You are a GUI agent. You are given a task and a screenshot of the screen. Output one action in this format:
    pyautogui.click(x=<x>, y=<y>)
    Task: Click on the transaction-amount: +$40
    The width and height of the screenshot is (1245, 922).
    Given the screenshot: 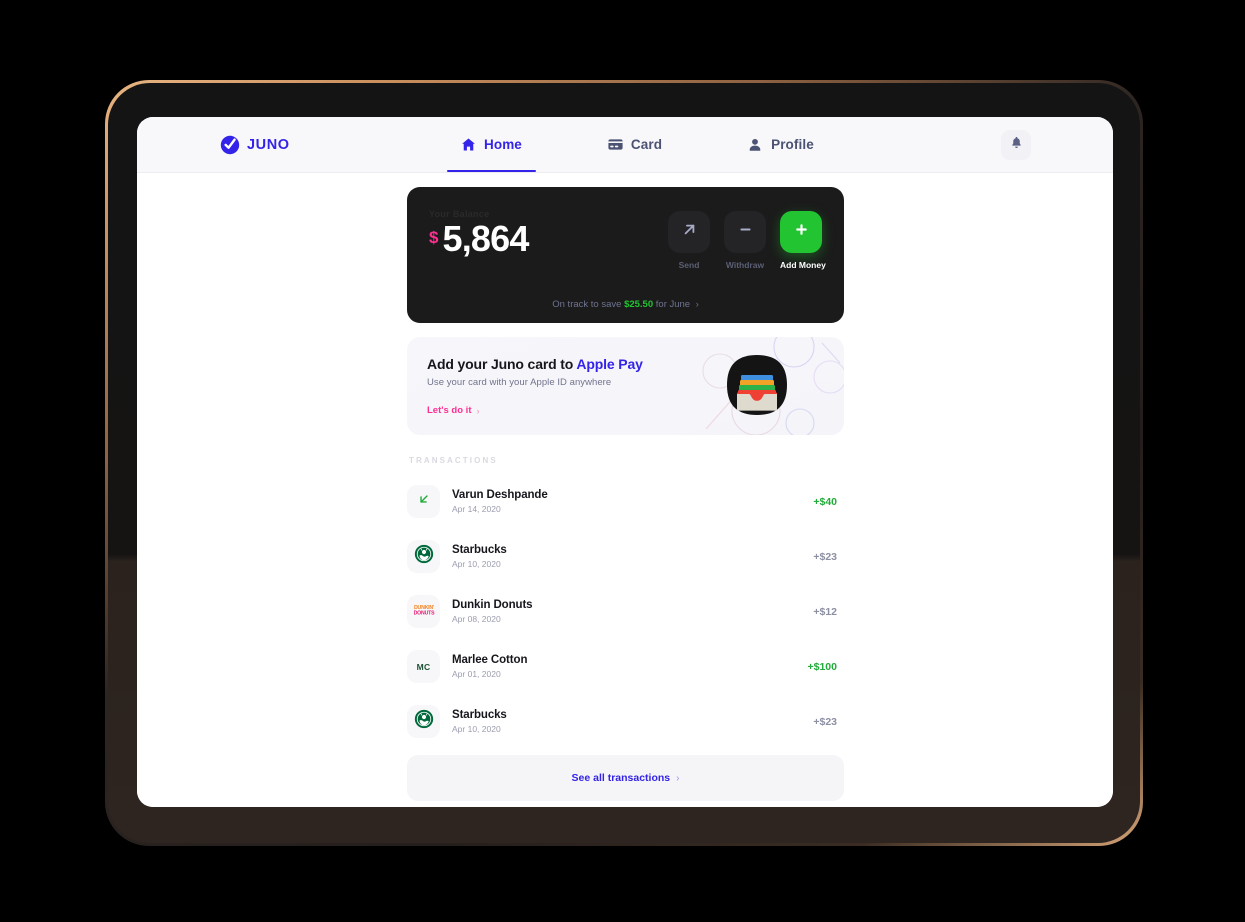 What is the action you would take?
    pyautogui.click(x=825, y=501)
    